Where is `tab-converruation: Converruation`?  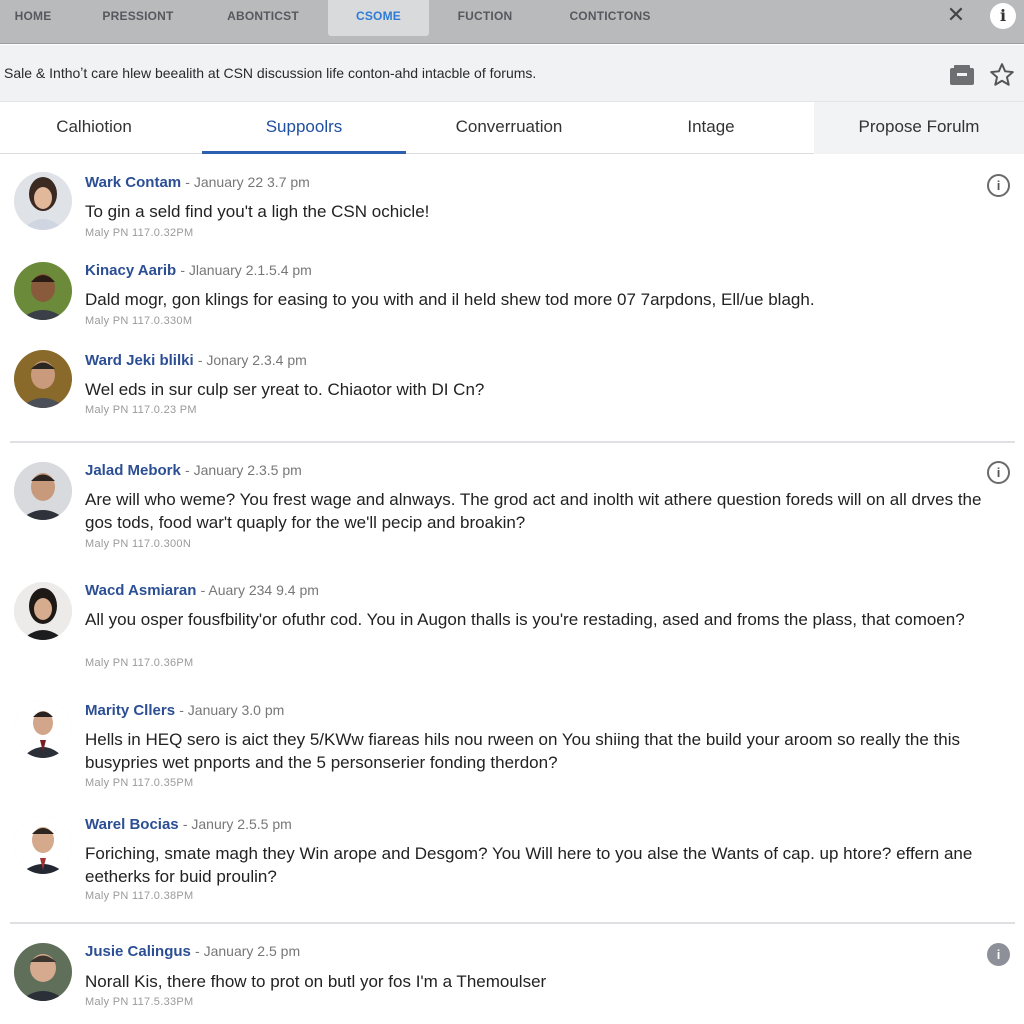 tab-converruation: Converruation is located at coordinates (509, 128).